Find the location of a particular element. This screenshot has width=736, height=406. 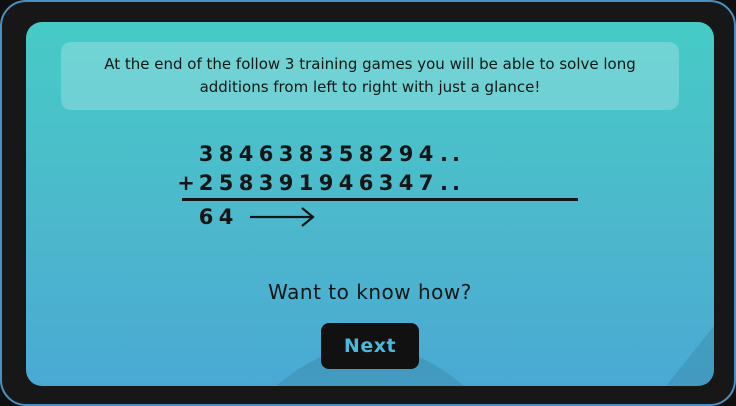

result-digit: 6 is located at coordinates (206, 217).